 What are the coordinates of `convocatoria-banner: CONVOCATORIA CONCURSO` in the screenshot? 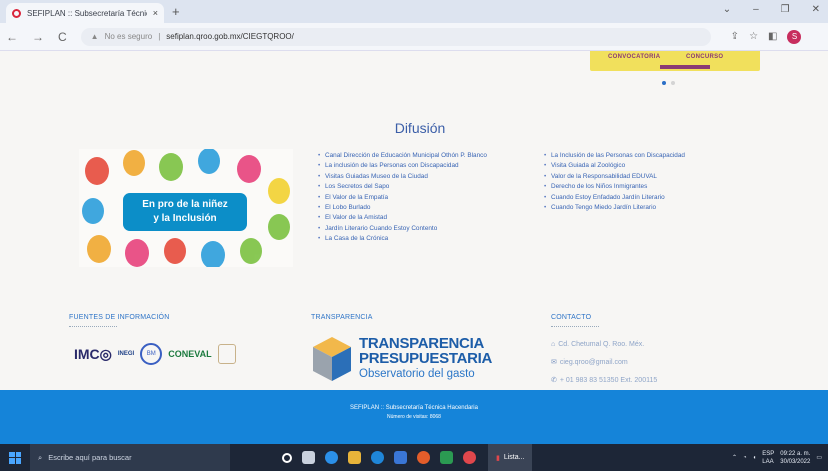 It's located at (675, 61).